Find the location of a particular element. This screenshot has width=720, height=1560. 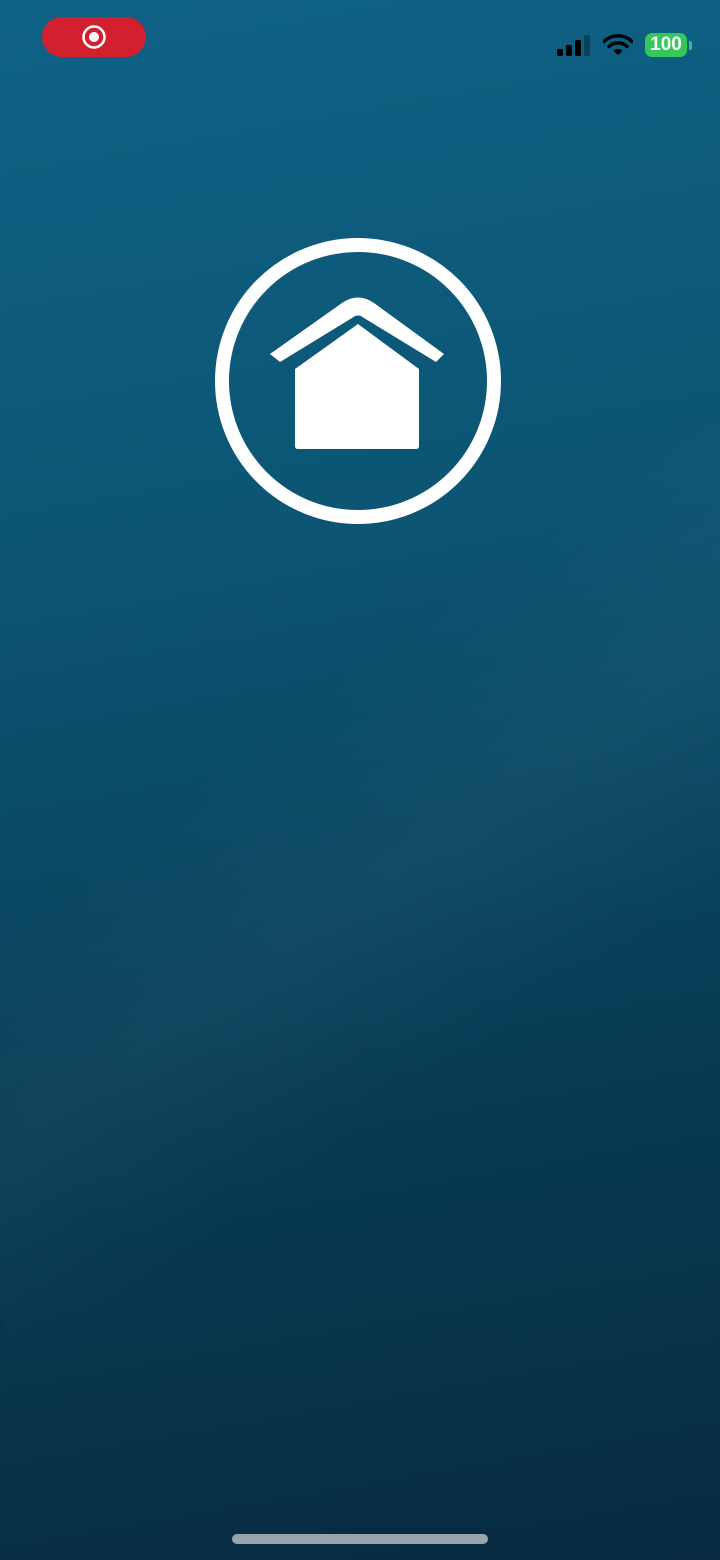

app-logo is located at coordinates (358, 381).